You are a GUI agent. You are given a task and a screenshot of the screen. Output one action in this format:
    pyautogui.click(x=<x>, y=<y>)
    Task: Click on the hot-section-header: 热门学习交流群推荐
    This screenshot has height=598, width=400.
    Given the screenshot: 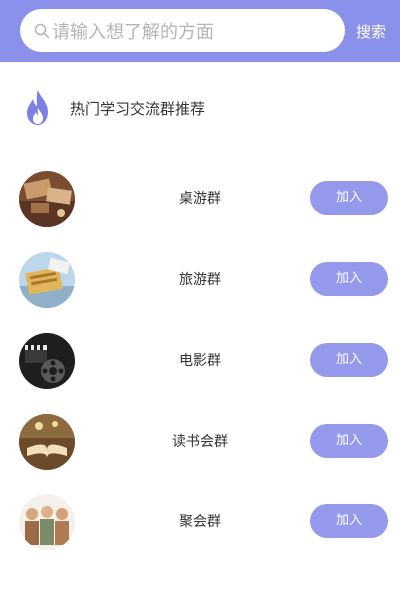 What is the action you would take?
    pyautogui.click(x=113, y=108)
    